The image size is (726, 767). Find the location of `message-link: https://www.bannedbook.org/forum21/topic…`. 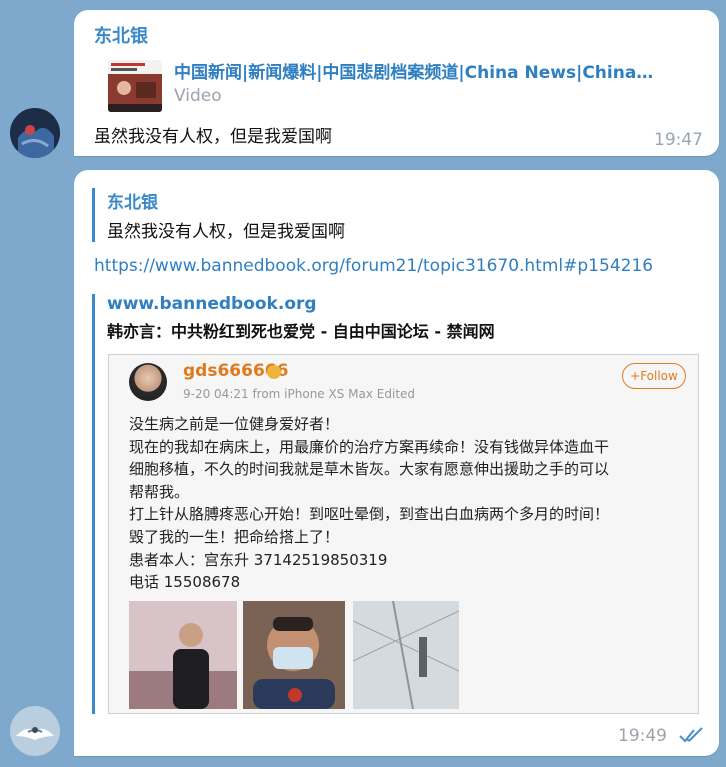

message-link: https://www.bannedbook.org/forum21/topic… is located at coordinates (373, 266).